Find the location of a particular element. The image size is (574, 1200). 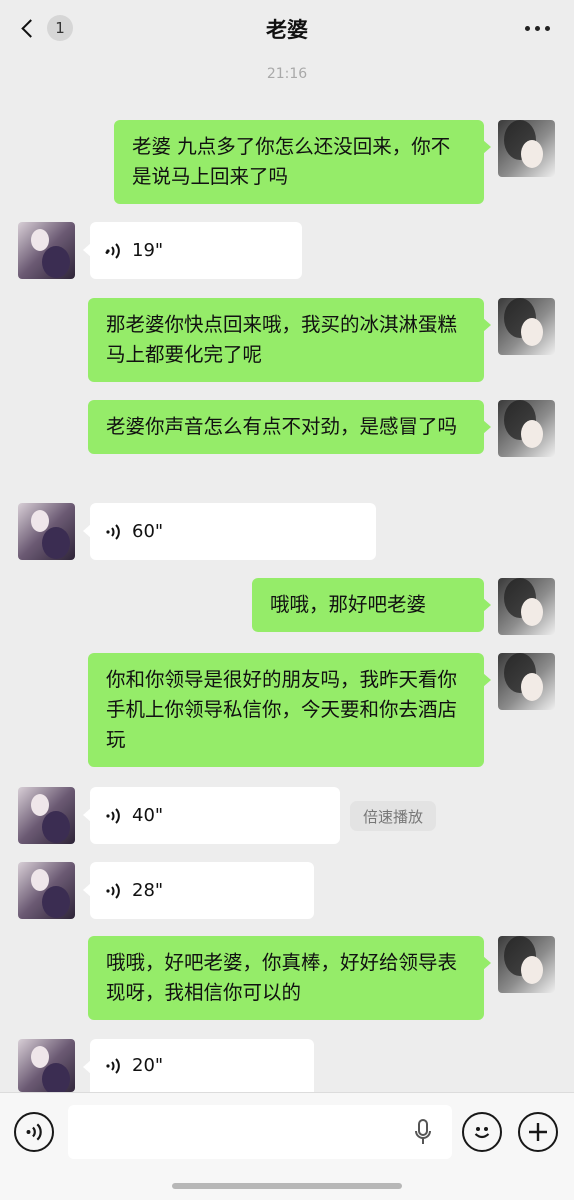

message-bubble-sent: 那老婆你快点回来哦，我买的冰淇淋蛋糕马上都要化完了呢 is located at coordinates (289, 340).